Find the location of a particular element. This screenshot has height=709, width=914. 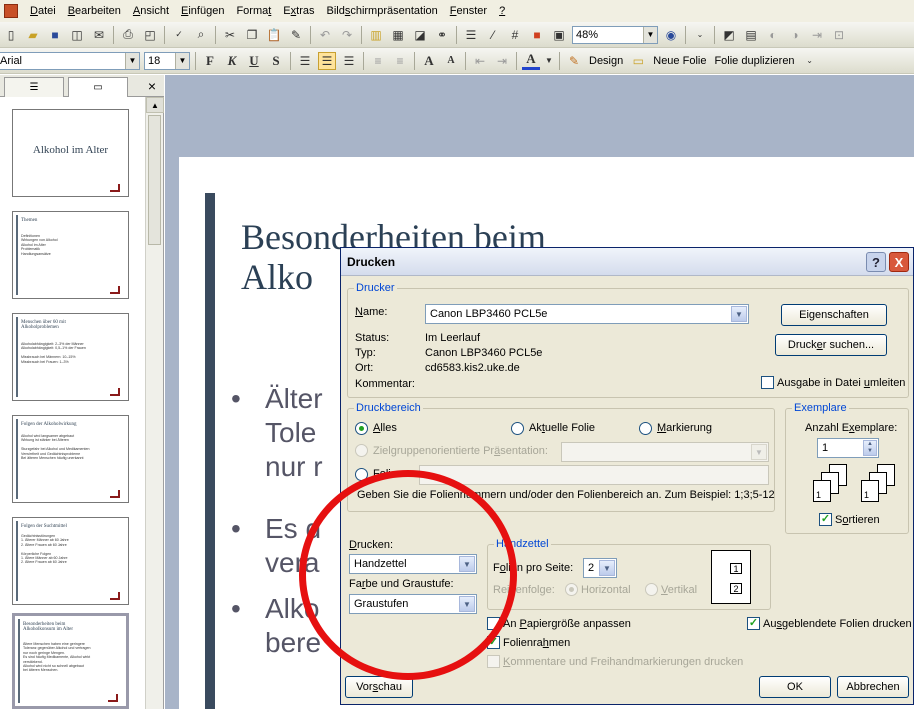

slides-per-page-select: 2 ▼ is located at coordinates (600, 568).